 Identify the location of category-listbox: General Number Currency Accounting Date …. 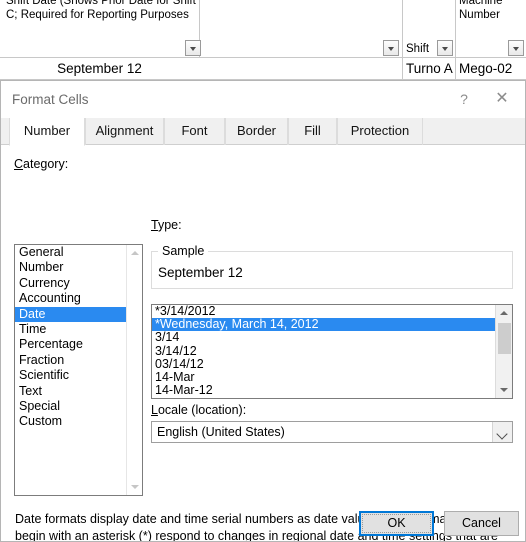
(78, 370).